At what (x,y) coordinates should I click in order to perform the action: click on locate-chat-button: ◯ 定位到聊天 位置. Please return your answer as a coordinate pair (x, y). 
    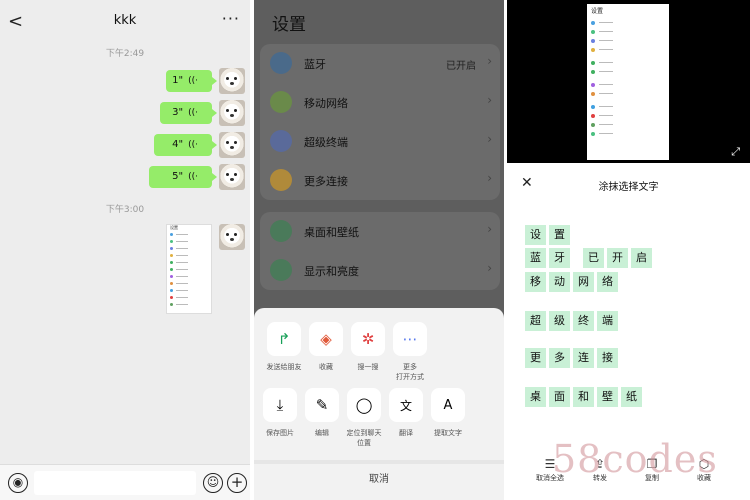
    Looking at the image, I should click on (364, 418).